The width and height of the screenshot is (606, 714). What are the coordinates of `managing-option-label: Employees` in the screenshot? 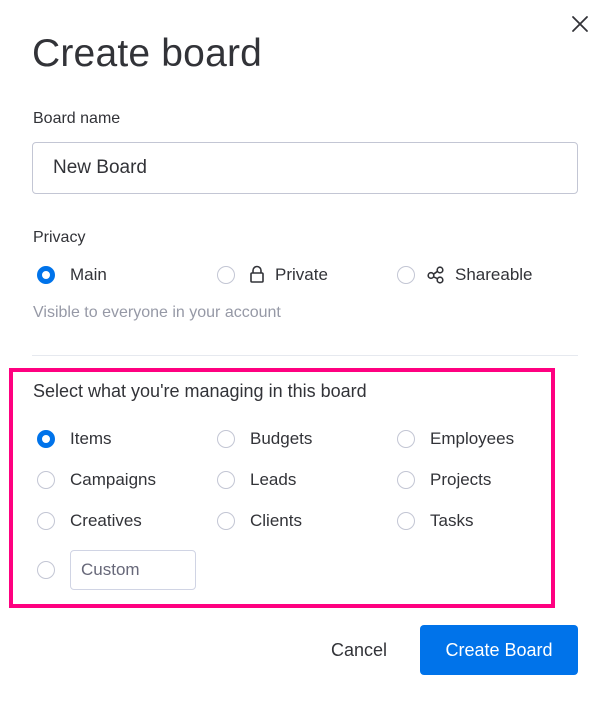 It's located at (472, 438).